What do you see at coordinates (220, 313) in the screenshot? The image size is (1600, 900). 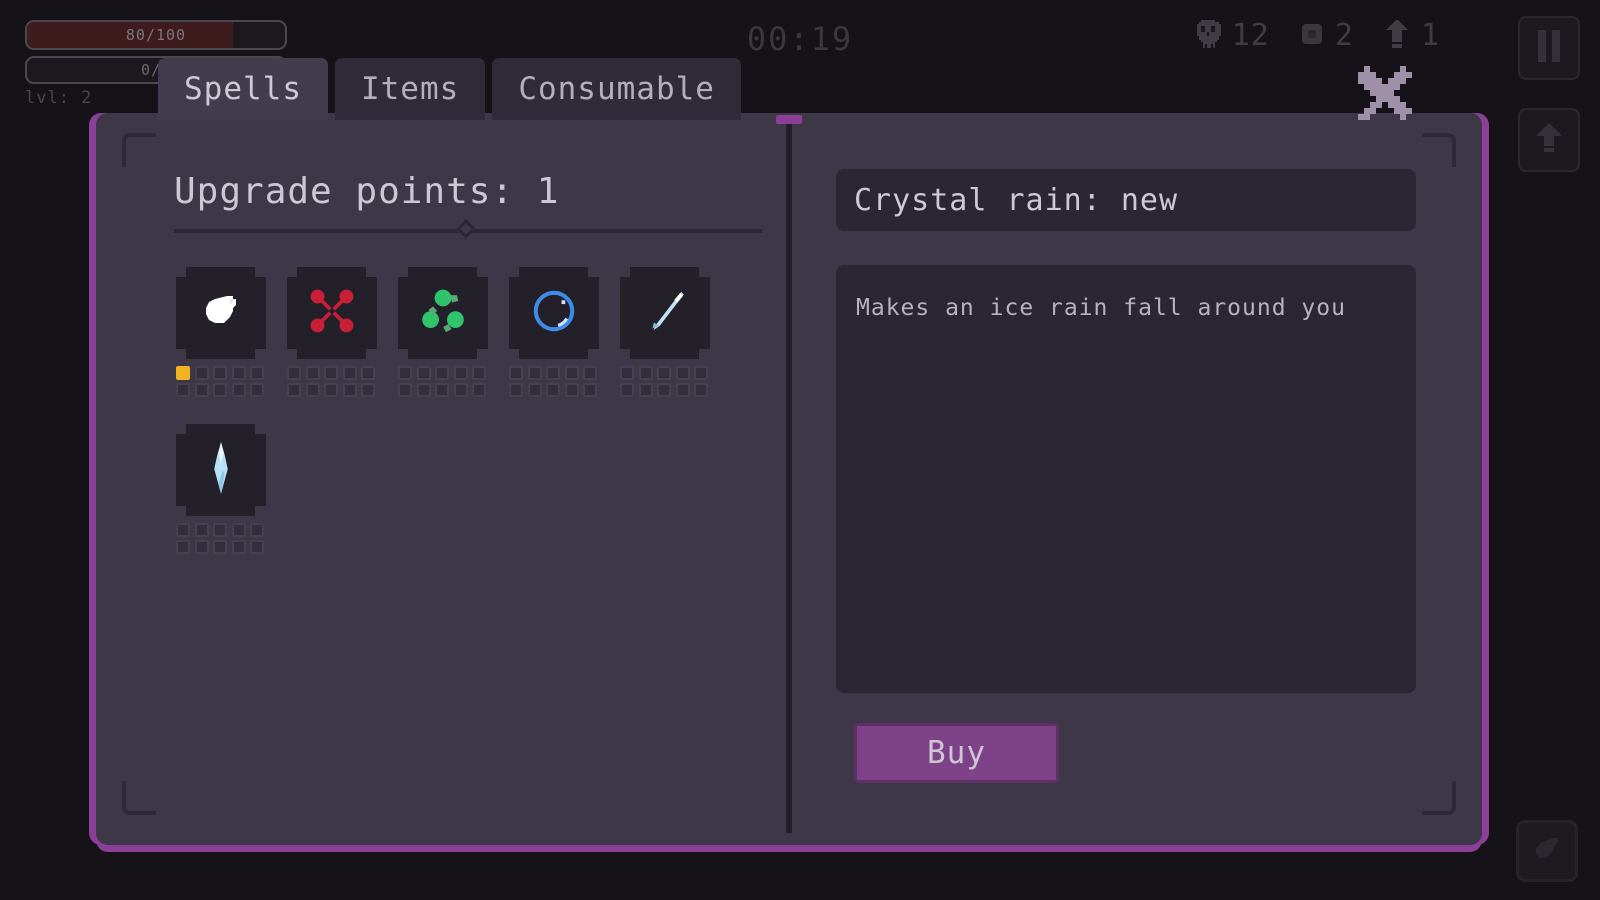 I see `spell-slot-white-blob` at bounding box center [220, 313].